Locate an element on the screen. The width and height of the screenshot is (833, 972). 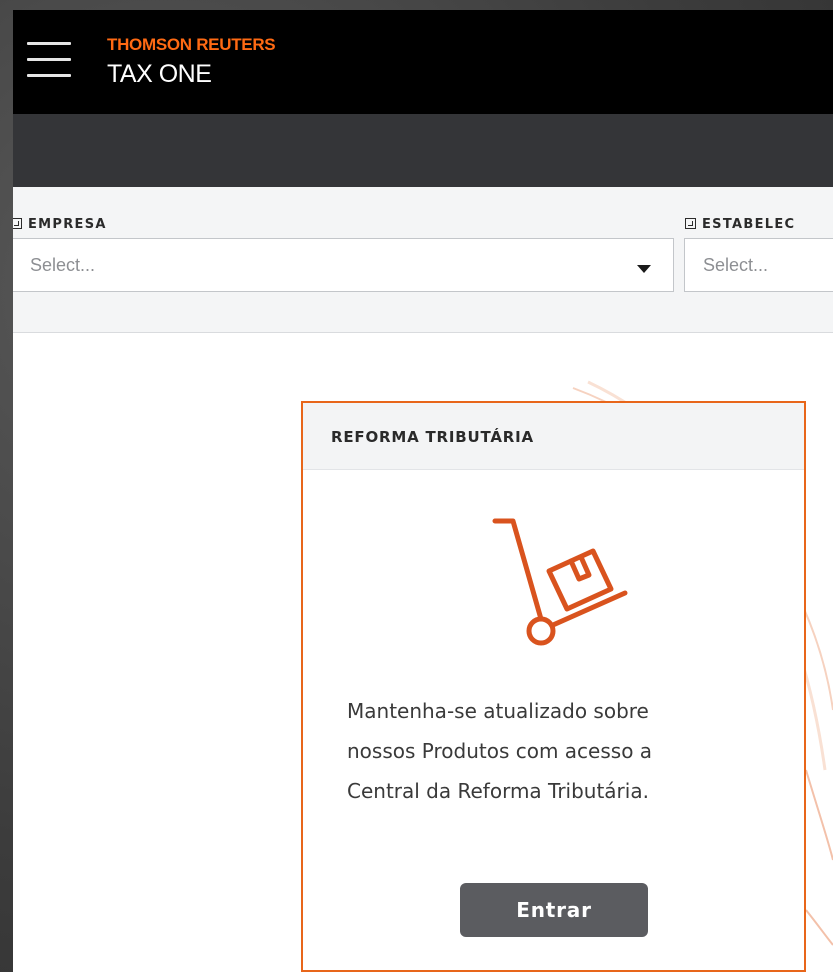
top-header-bar: THOMSON REUTERS TAX ONE is located at coordinates (423, 62).